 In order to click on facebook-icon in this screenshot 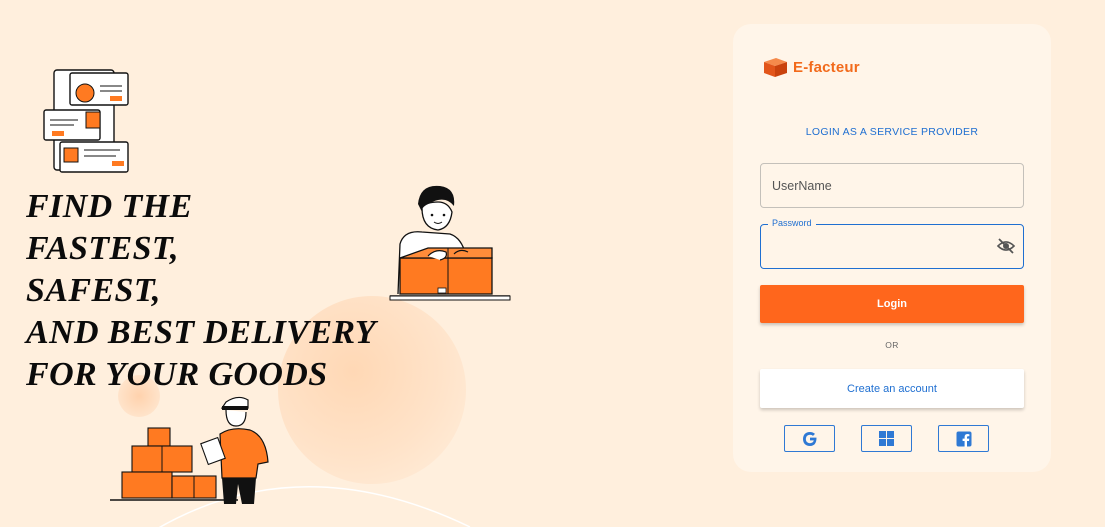, I will do `click(963, 439)`.